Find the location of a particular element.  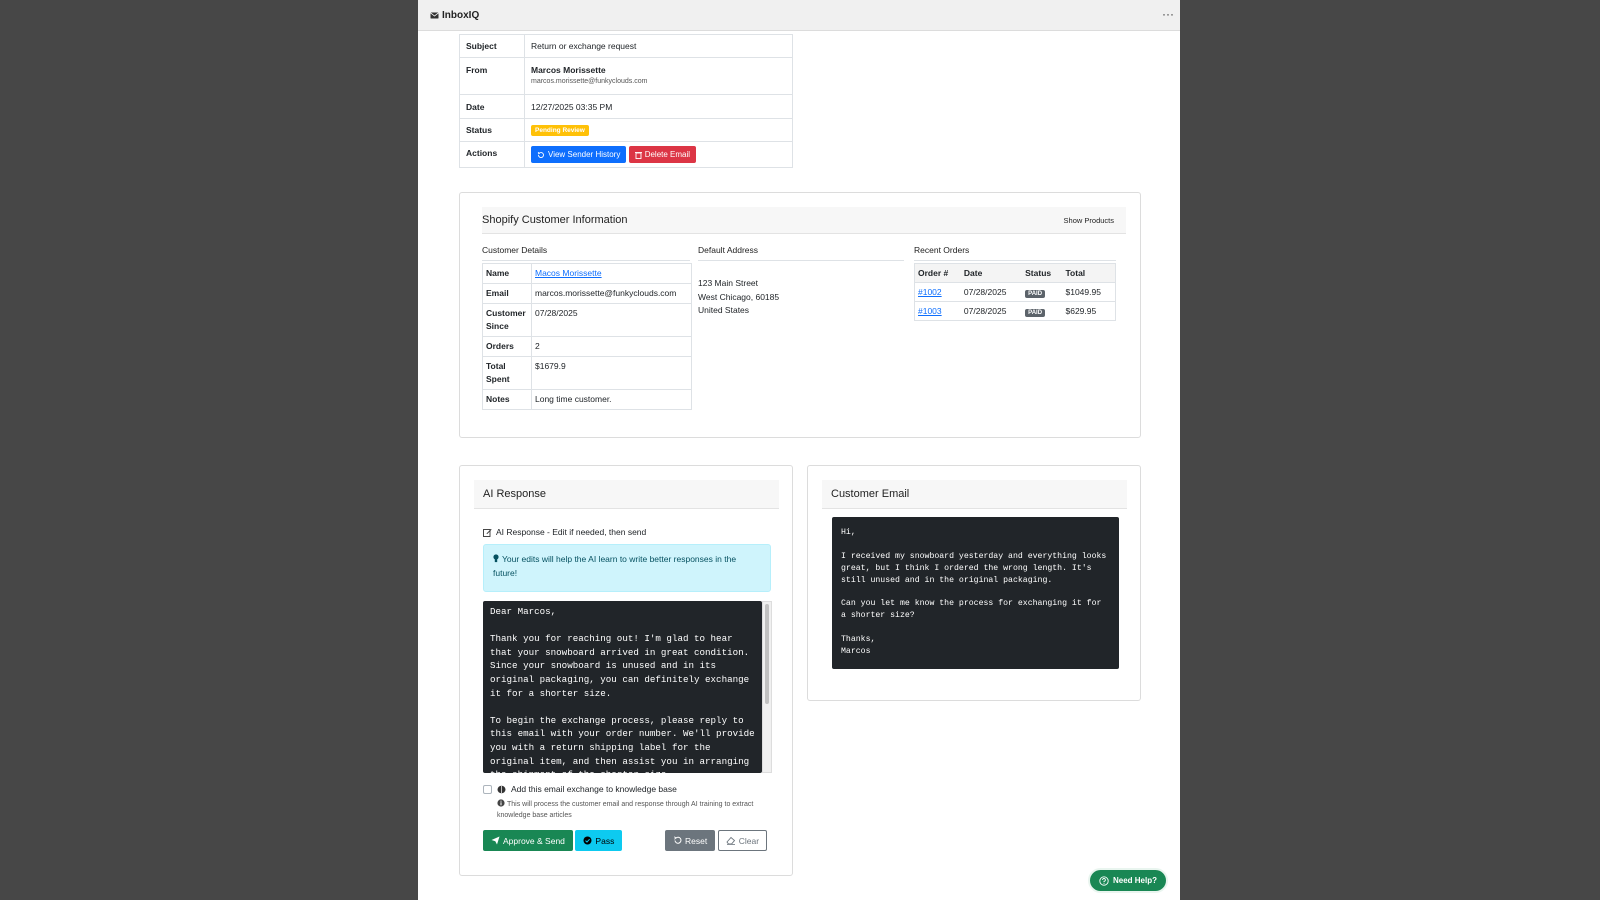

edit-icon is located at coordinates (487, 532).